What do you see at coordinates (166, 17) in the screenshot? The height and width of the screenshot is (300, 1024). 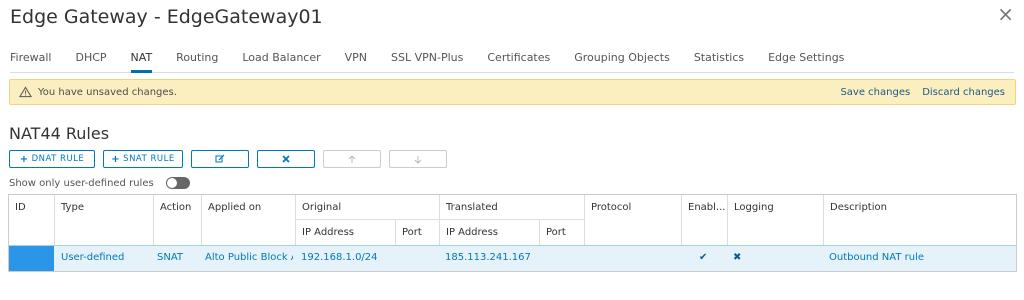 I see `dialog-title: Edge Gateway - EdgeGateway01` at bounding box center [166, 17].